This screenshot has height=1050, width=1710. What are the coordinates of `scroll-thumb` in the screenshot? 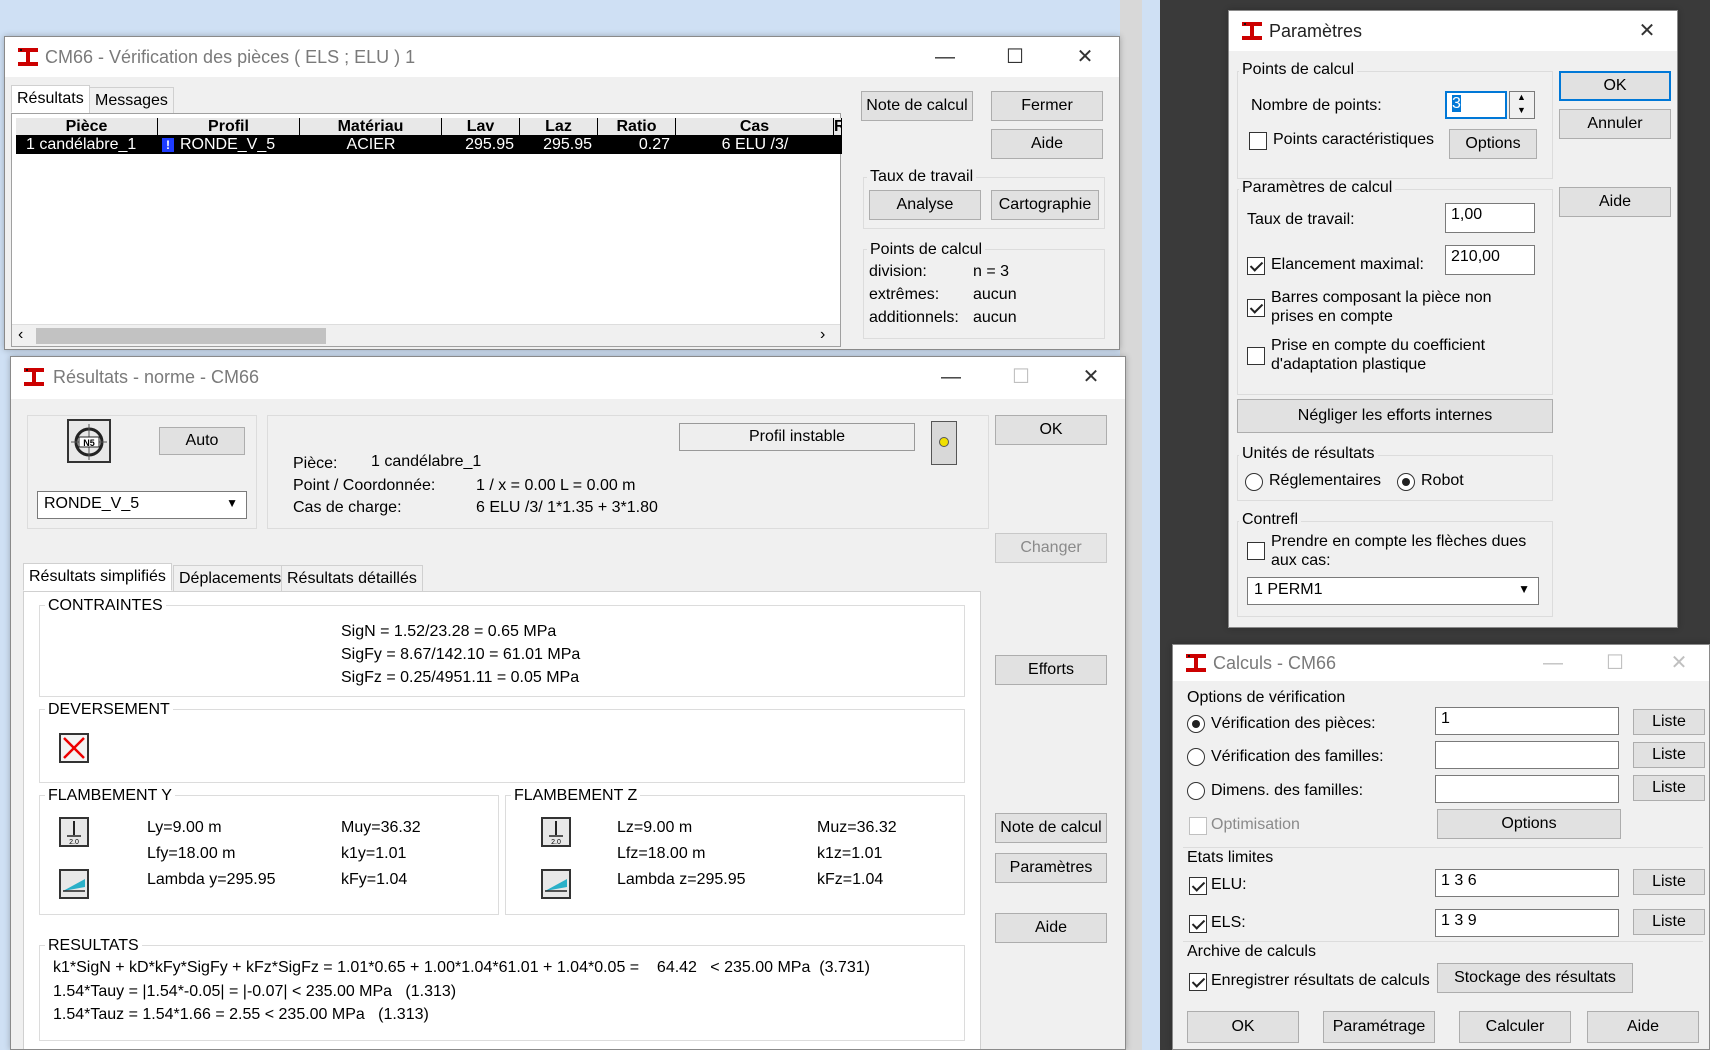 It's located at (181, 336).